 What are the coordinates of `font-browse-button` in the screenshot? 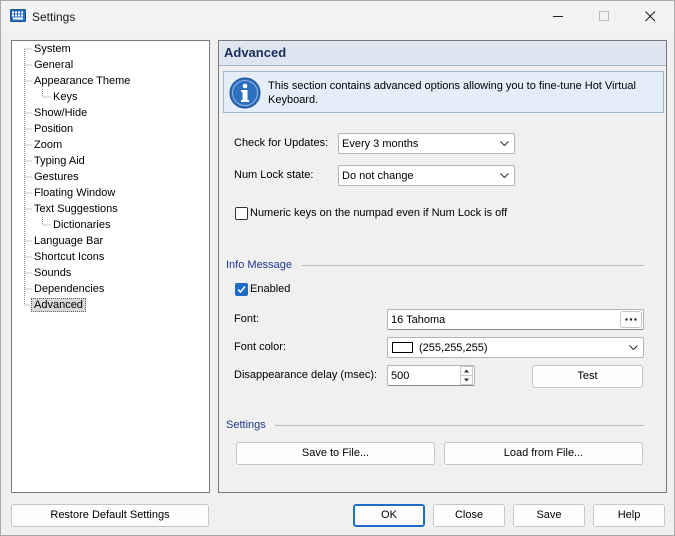 It's located at (631, 319).